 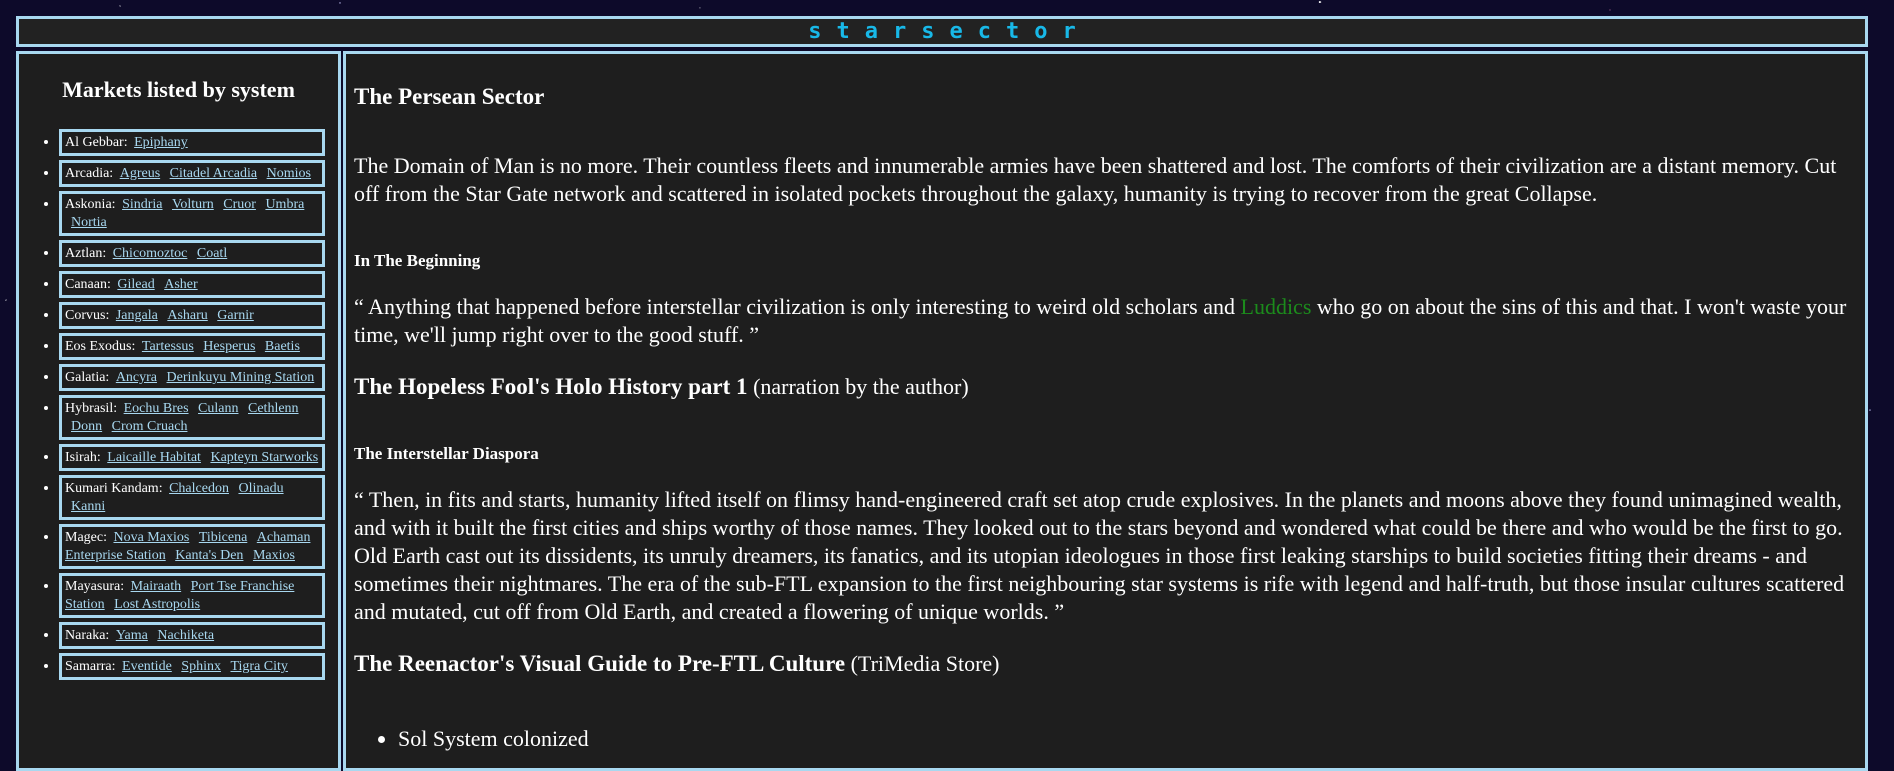 I want to click on timeline-item: Sol System colonized, so click(x=1125, y=739).